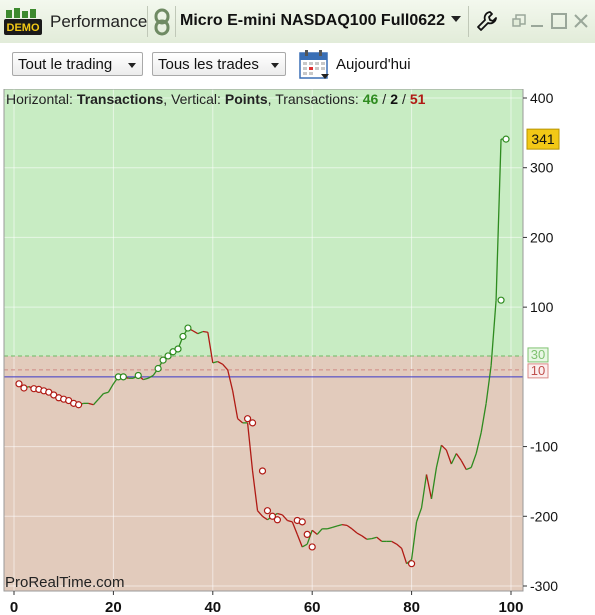  Describe the element at coordinates (14, 607) in the screenshot. I see `x-tick-label: 0` at that location.